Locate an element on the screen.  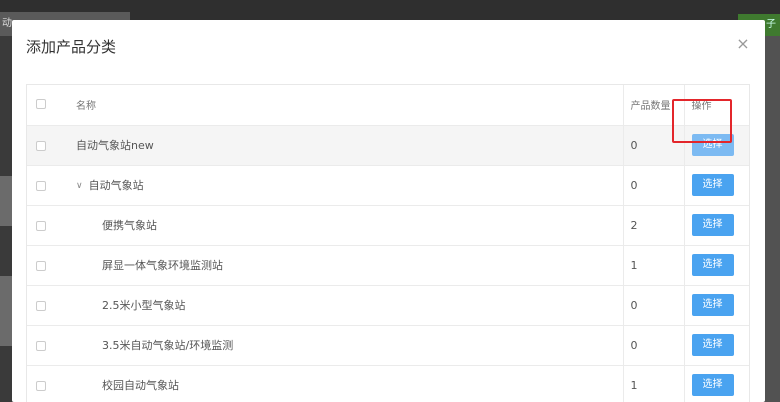
close-icon: × is located at coordinates (743, 44).